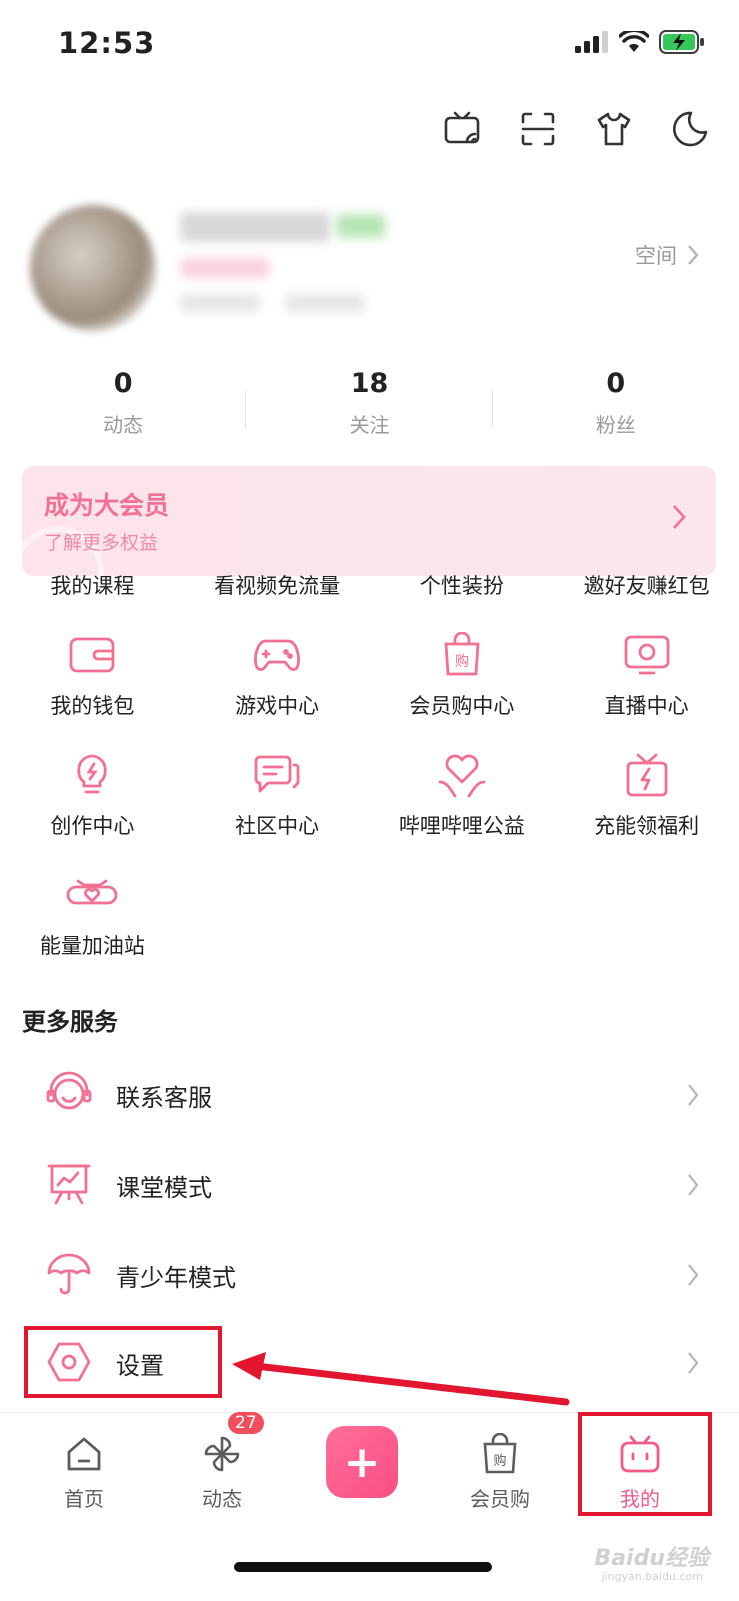 The height and width of the screenshot is (1601, 739). Describe the element at coordinates (277, 826) in the screenshot. I see `grid-label: 社区中心` at that location.